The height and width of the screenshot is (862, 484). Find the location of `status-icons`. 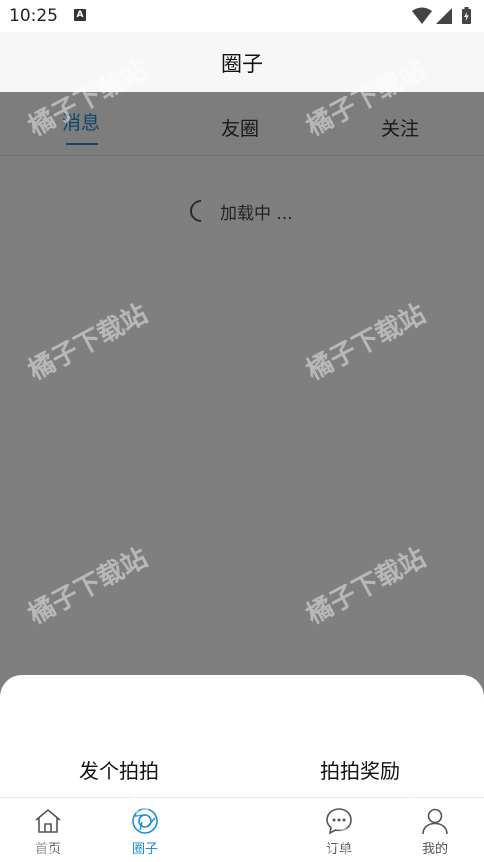

status-icons is located at coordinates (441, 15).